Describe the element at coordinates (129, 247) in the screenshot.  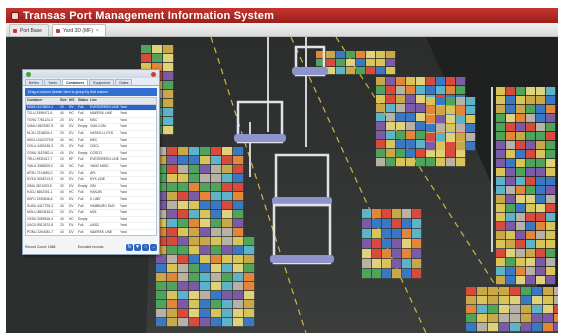
I see `refresh-icon: ↻` at that location.